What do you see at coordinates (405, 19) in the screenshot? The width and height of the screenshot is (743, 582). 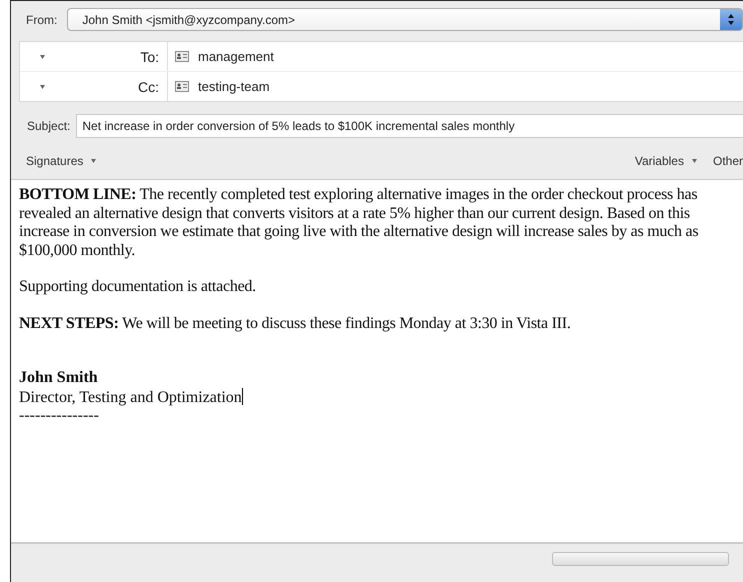 I see `from-dropdown: John Smith <jsmith@xyzcompany.com>` at bounding box center [405, 19].